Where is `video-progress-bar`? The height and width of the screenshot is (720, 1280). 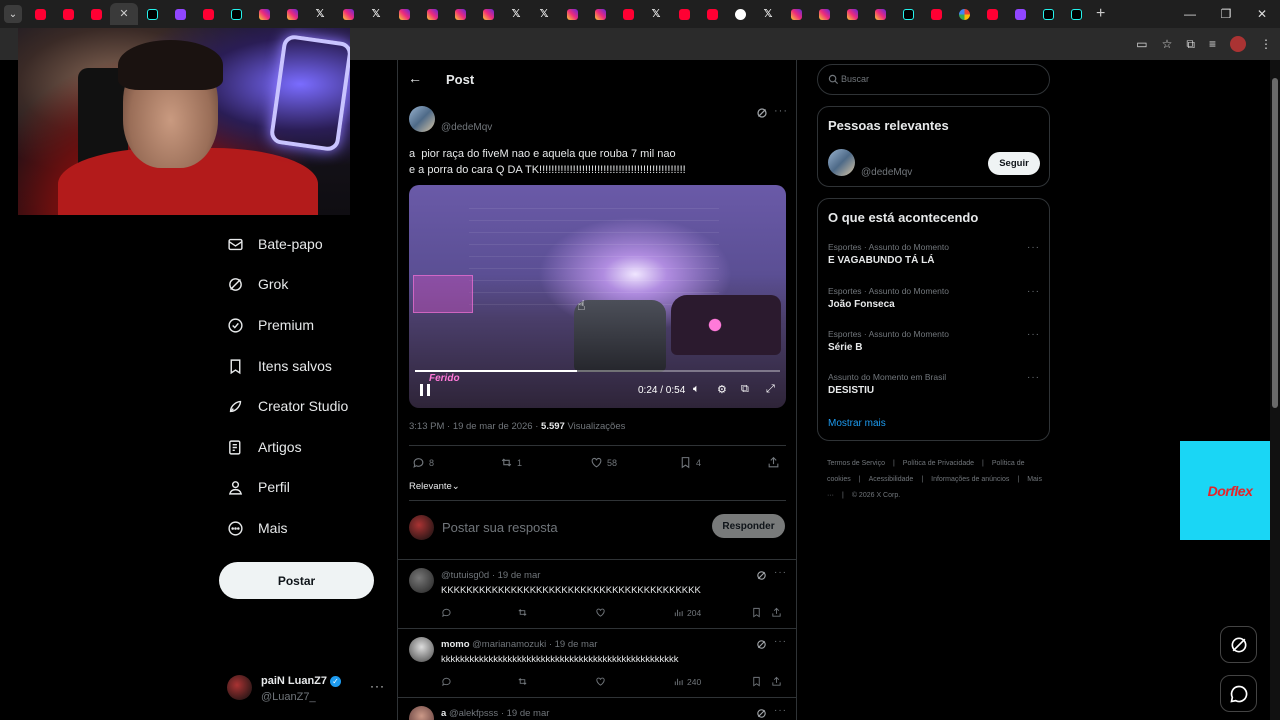
video-progress-bar is located at coordinates (597, 371).